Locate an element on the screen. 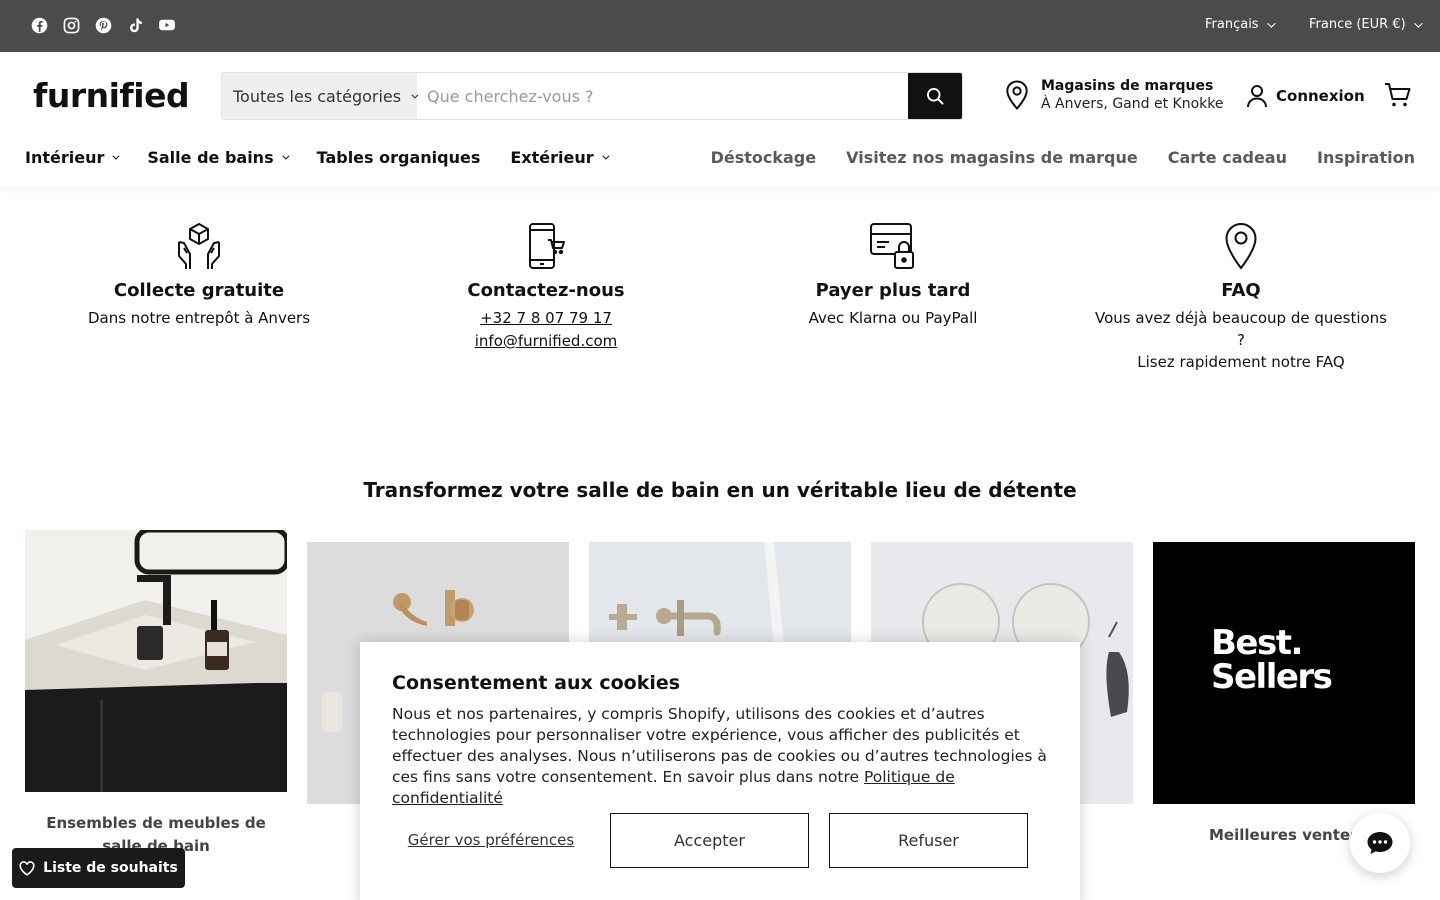  feature-text: Avec Klarna ou PayPall is located at coordinates (893, 318).